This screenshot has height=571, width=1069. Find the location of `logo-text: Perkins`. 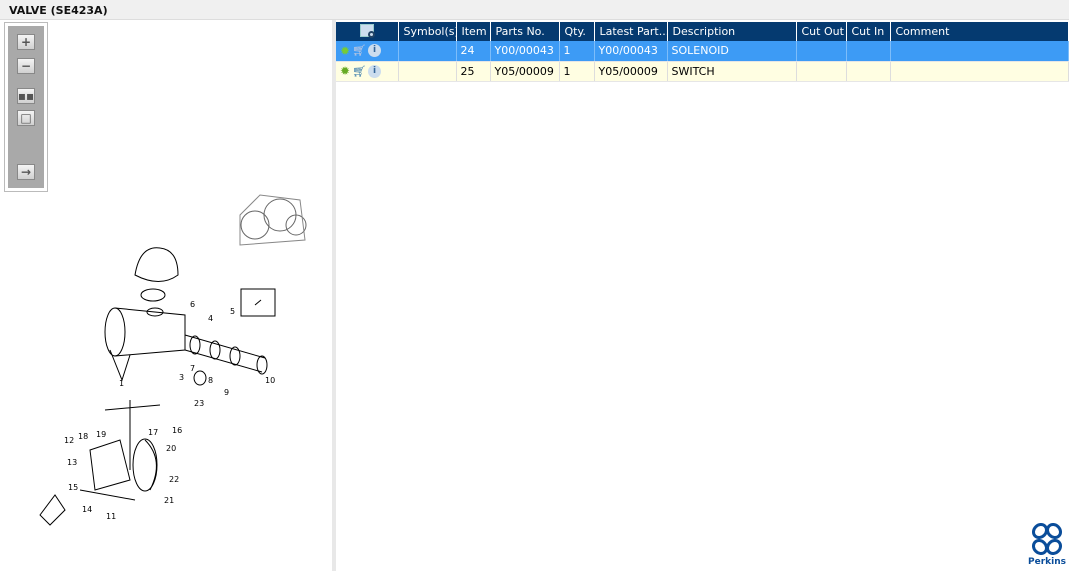

logo-text: Perkins is located at coordinates (1047, 562).